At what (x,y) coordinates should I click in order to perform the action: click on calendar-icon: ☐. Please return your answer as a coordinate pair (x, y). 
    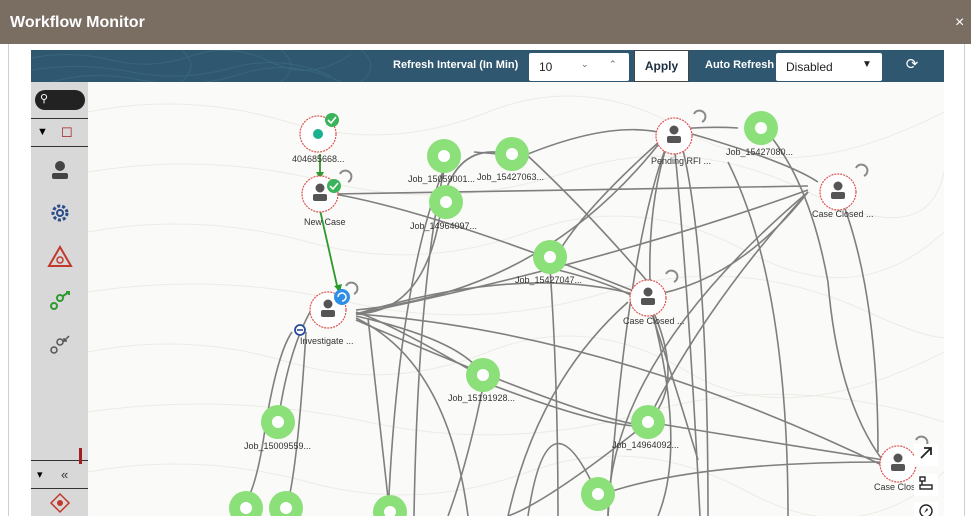
    Looking at the image, I should click on (67, 132).